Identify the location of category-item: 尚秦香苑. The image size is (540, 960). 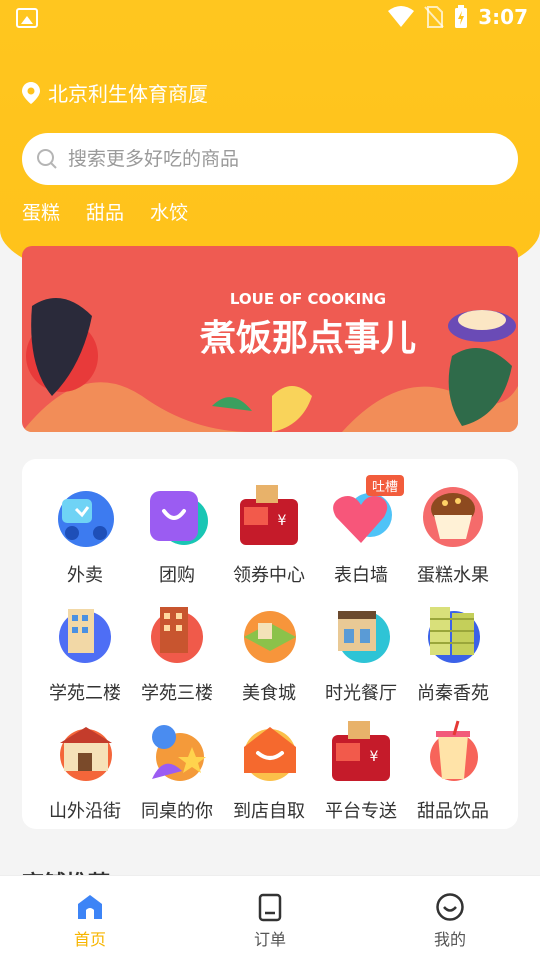
(453, 652).